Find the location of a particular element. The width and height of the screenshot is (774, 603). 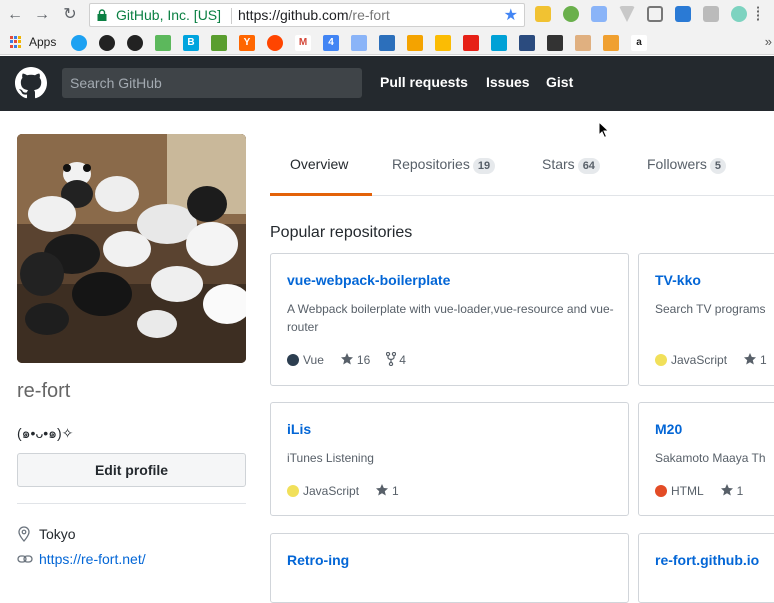

repo-meta: Vue 16 4 is located at coordinates (346, 359).